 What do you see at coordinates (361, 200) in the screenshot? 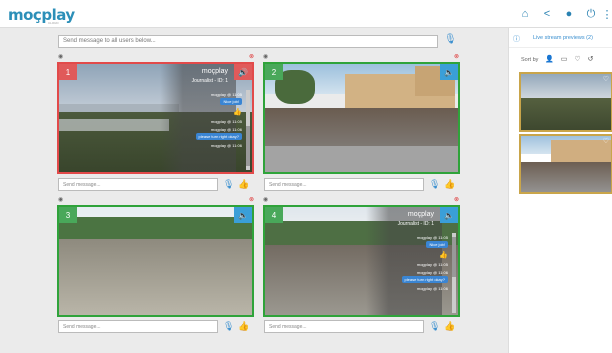
I see `tile-4-header: ◉ ⊗` at bounding box center [361, 200].